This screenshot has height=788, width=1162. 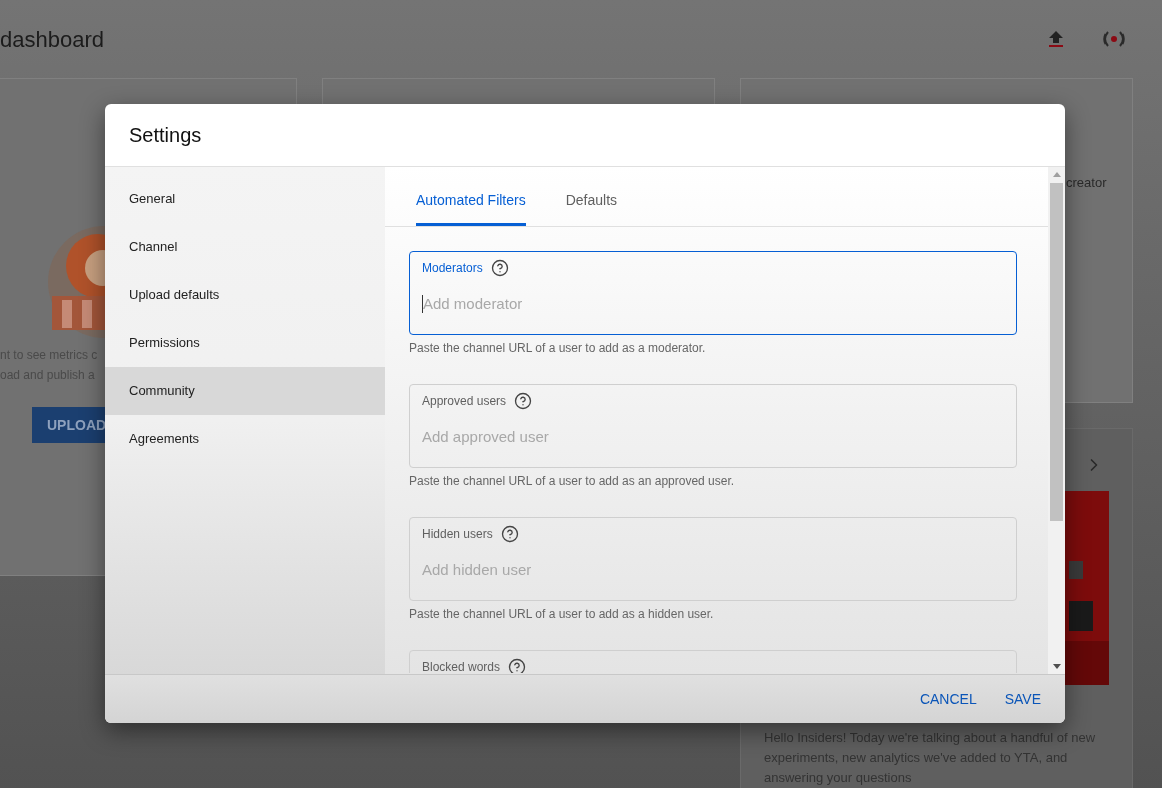 I want to click on input-field: Add hidden user, so click(x=713, y=570).